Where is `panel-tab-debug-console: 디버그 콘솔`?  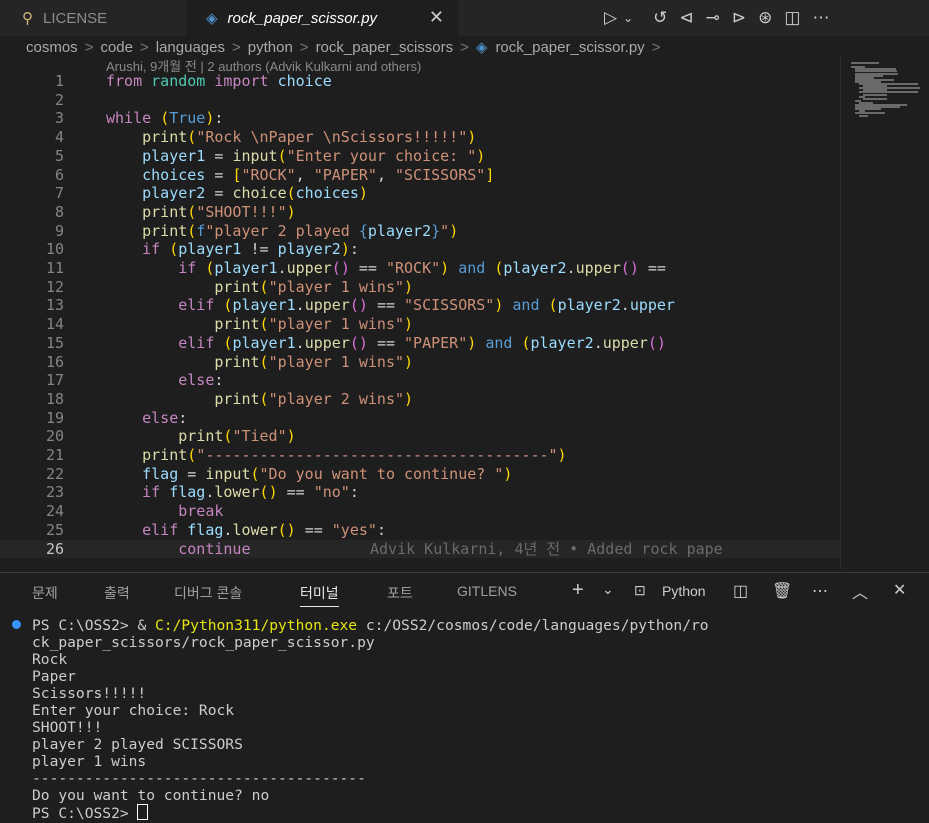 panel-tab-debug-console: 디버그 콘솔 is located at coordinates (208, 593).